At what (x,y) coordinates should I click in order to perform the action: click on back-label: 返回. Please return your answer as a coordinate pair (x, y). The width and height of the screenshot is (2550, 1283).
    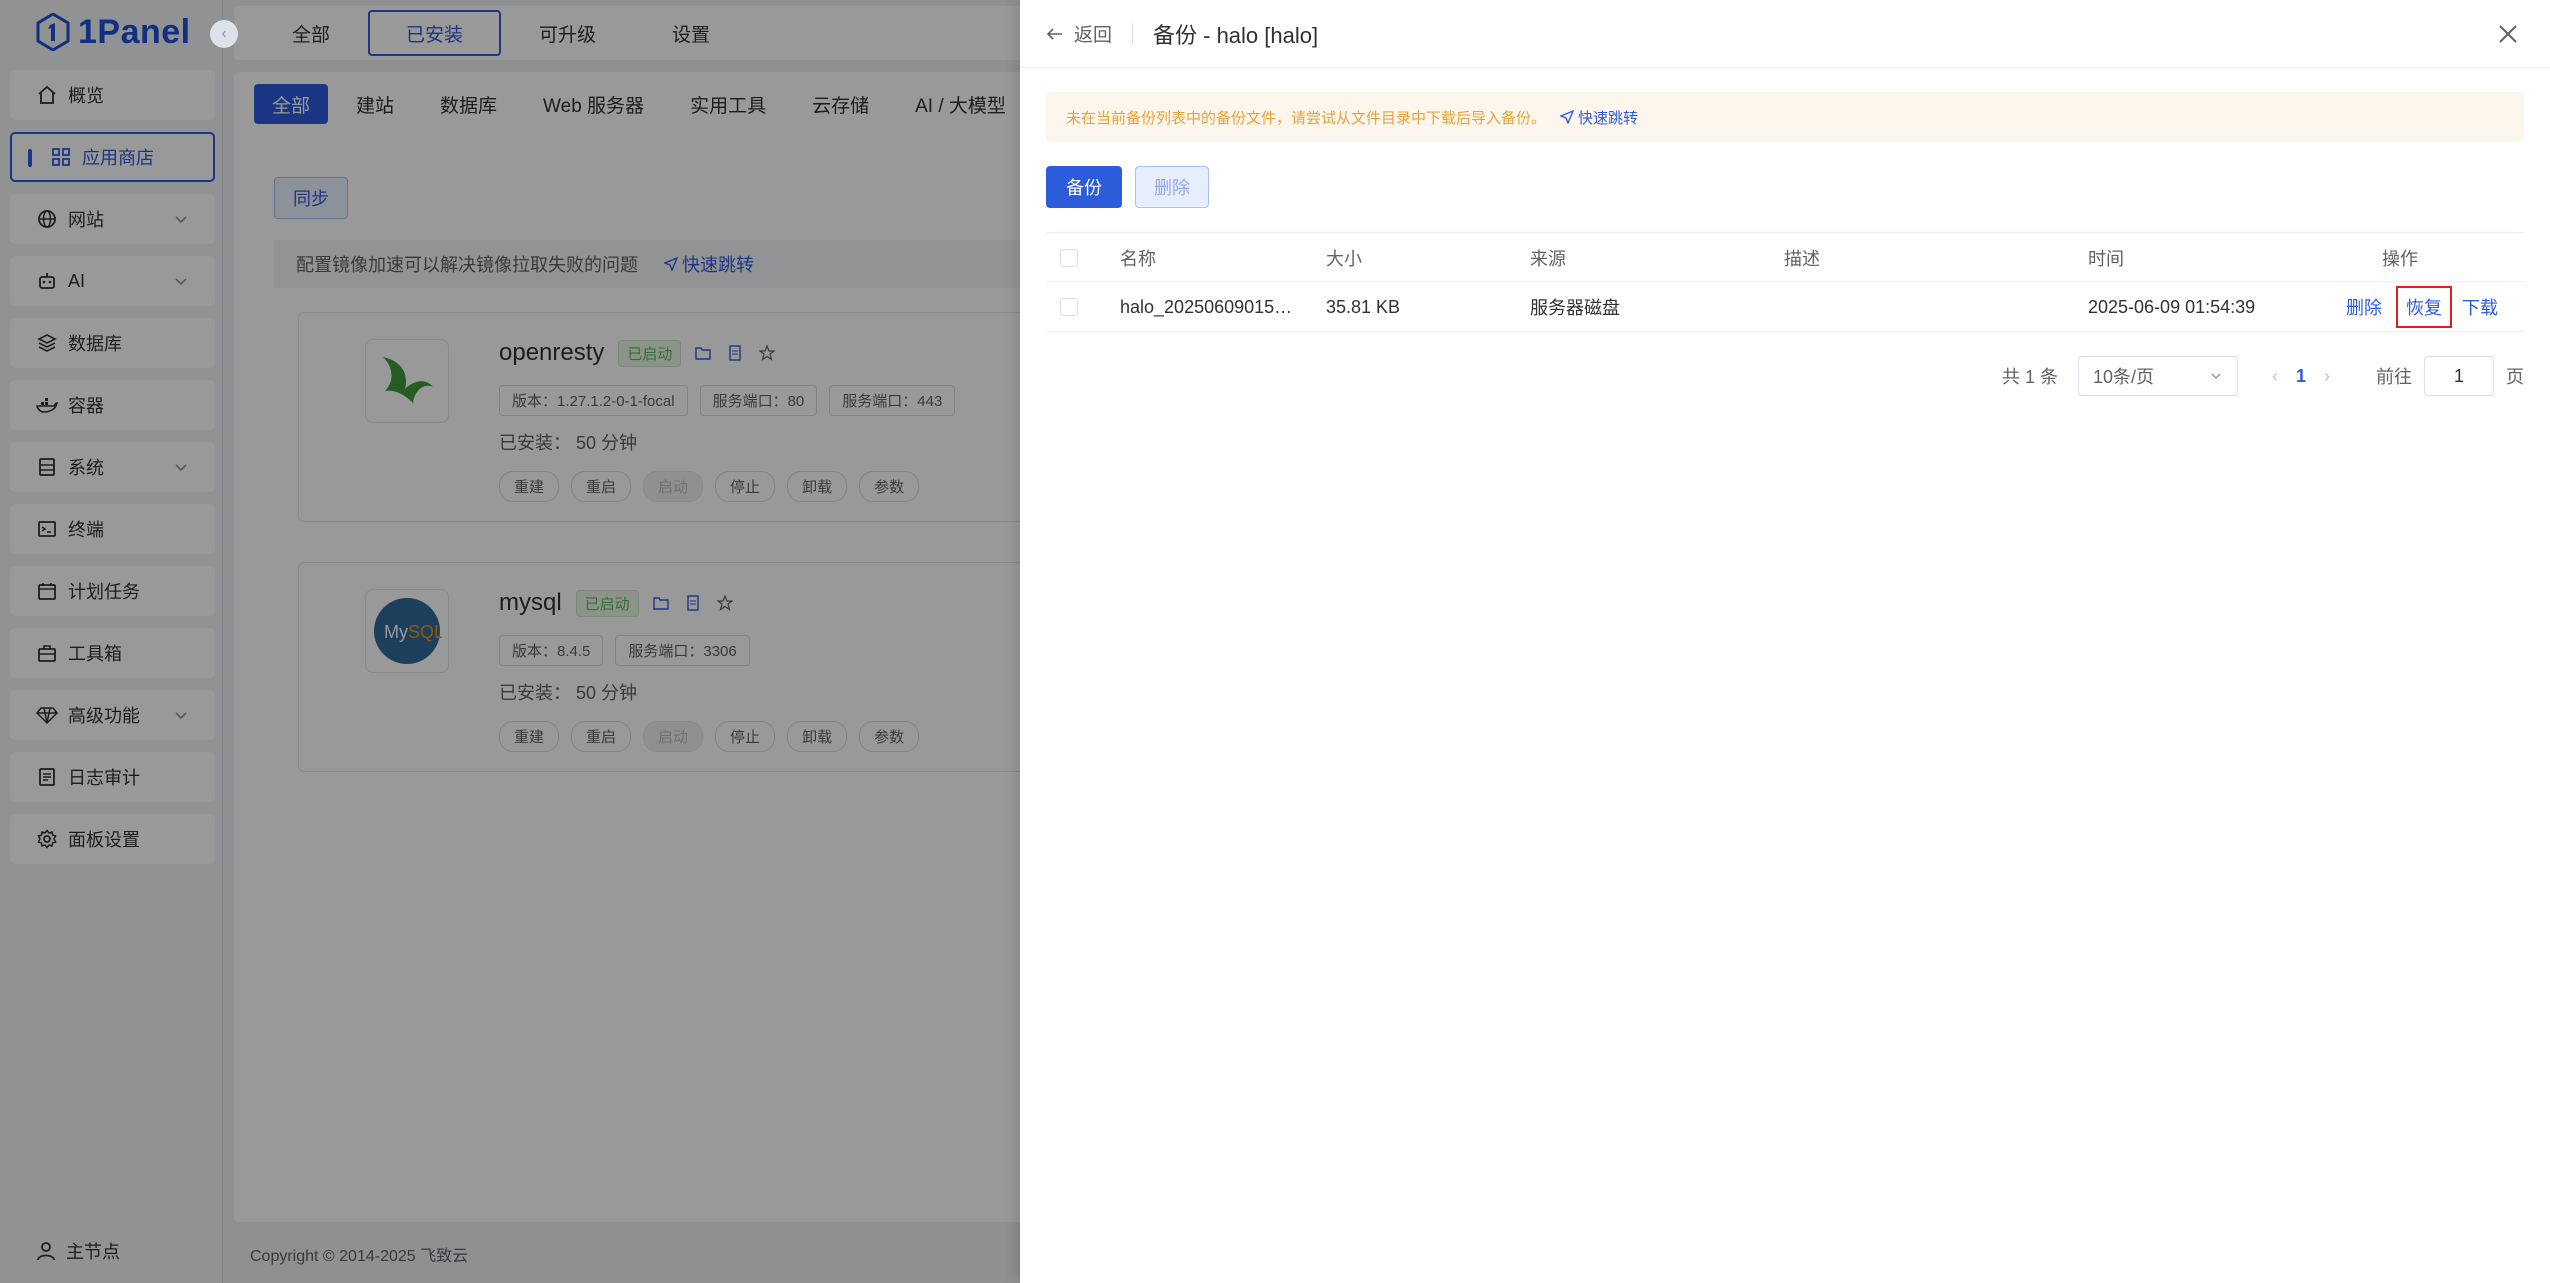
    Looking at the image, I should click on (1093, 35).